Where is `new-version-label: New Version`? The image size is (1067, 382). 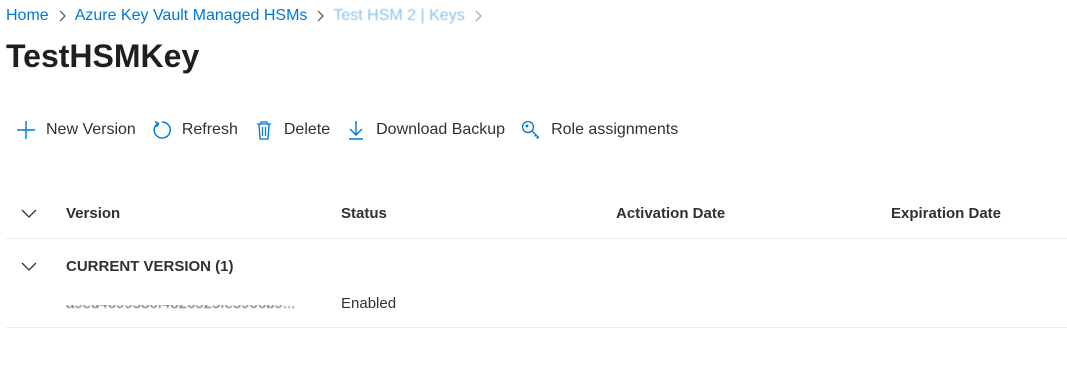
new-version-label: New Version is located at coordinates (91, 129).